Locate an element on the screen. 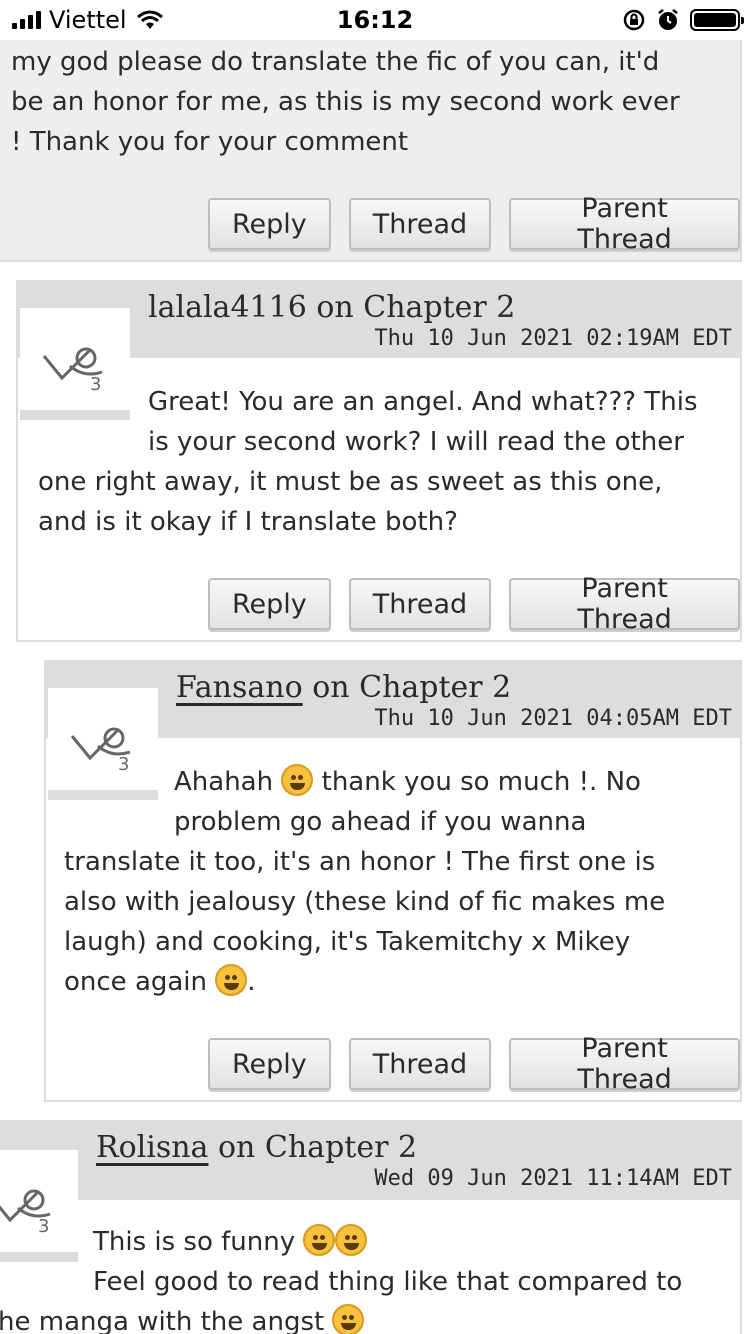 Image resolution: width=750 pixels, height=1334 pixels. comment-date: Thu 10 Jun 2021 02:19AM EDT is located at coordinates (553, 338).